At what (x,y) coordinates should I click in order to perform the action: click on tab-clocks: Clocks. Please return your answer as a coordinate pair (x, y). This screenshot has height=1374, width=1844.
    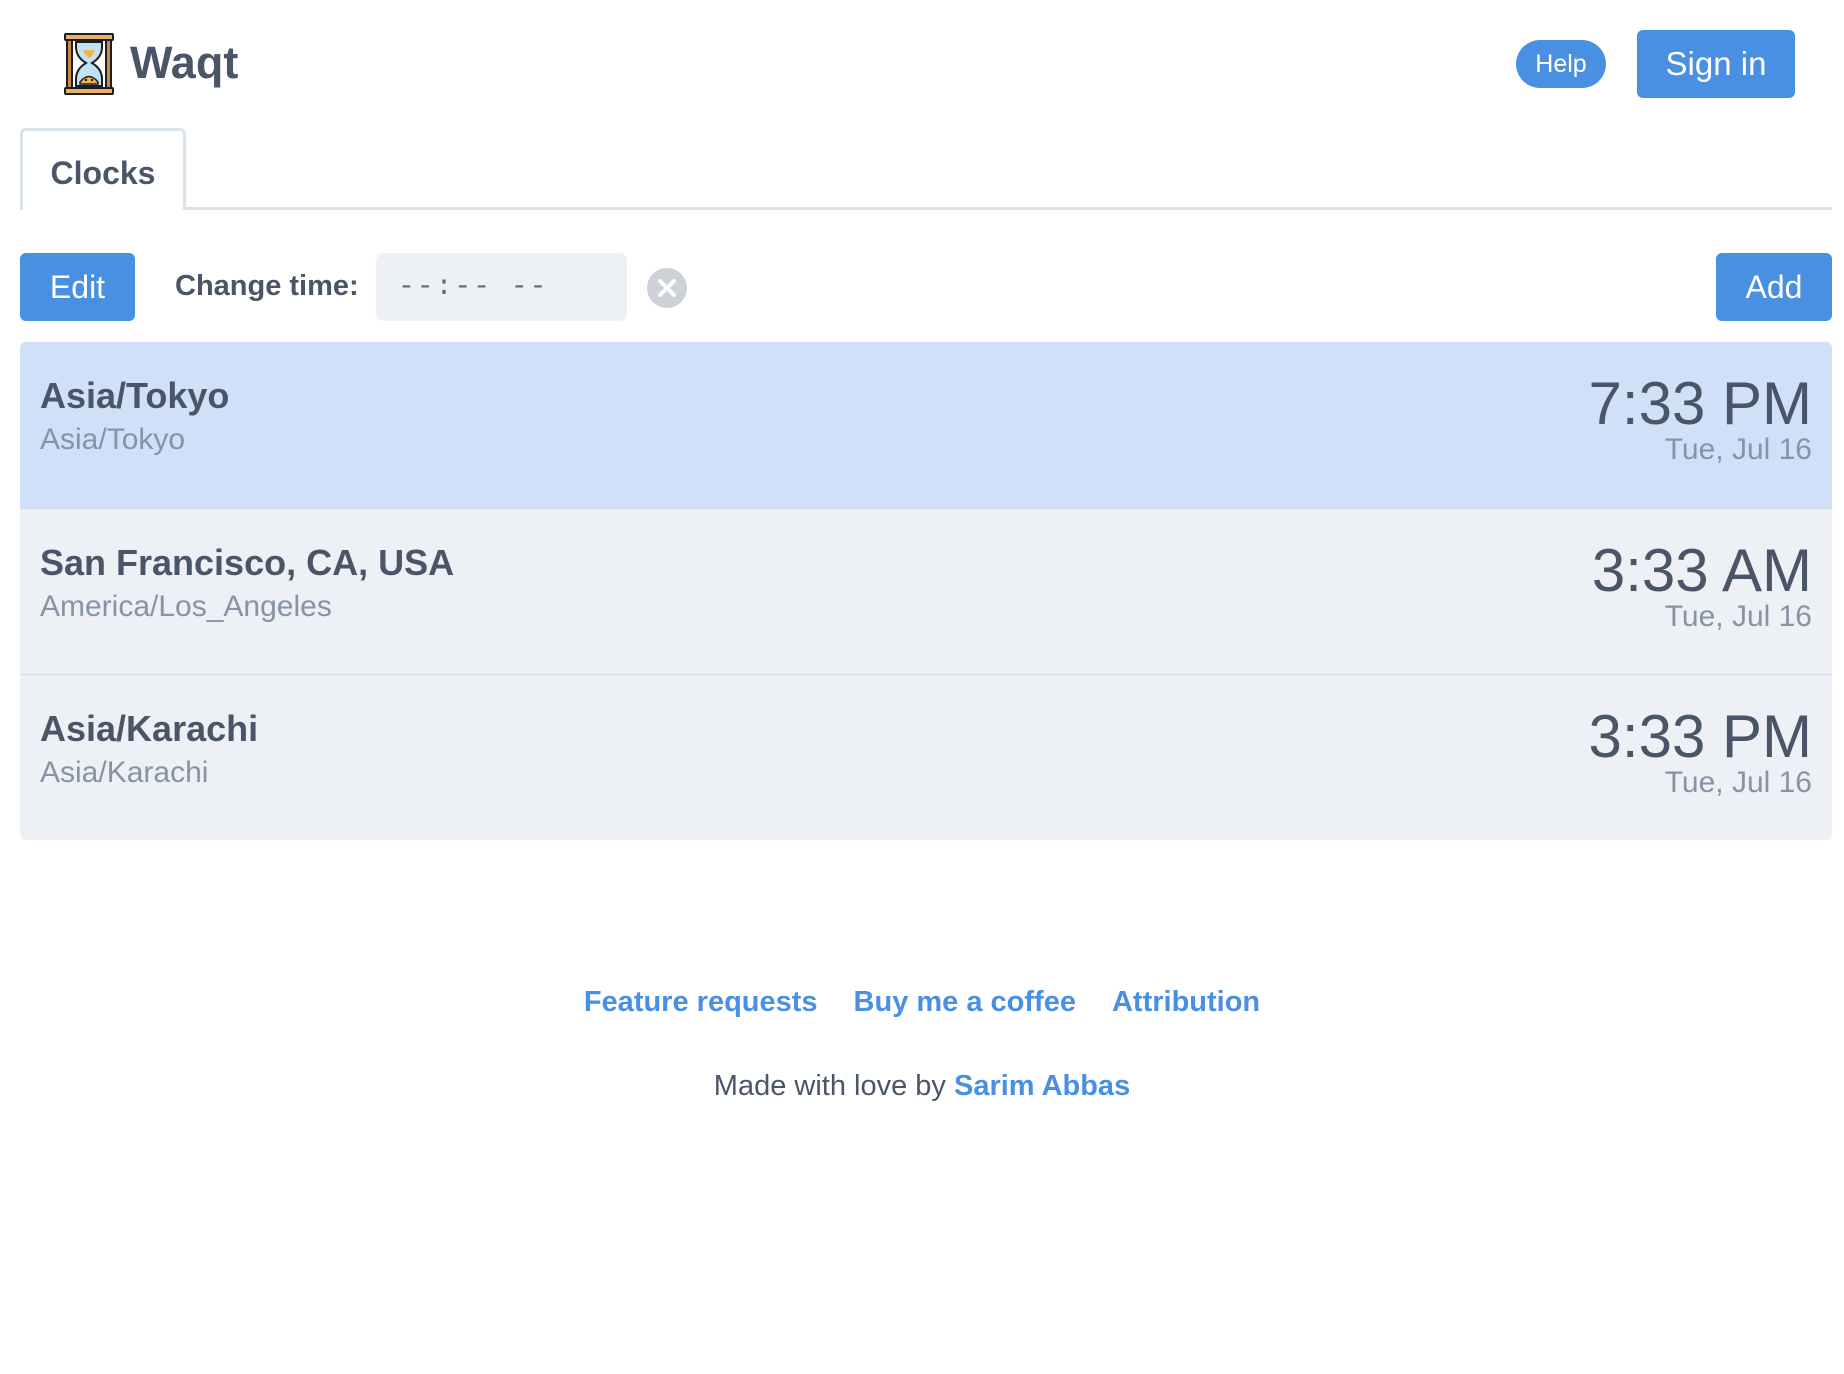
    Looking at the image, I should click on (103, 169).